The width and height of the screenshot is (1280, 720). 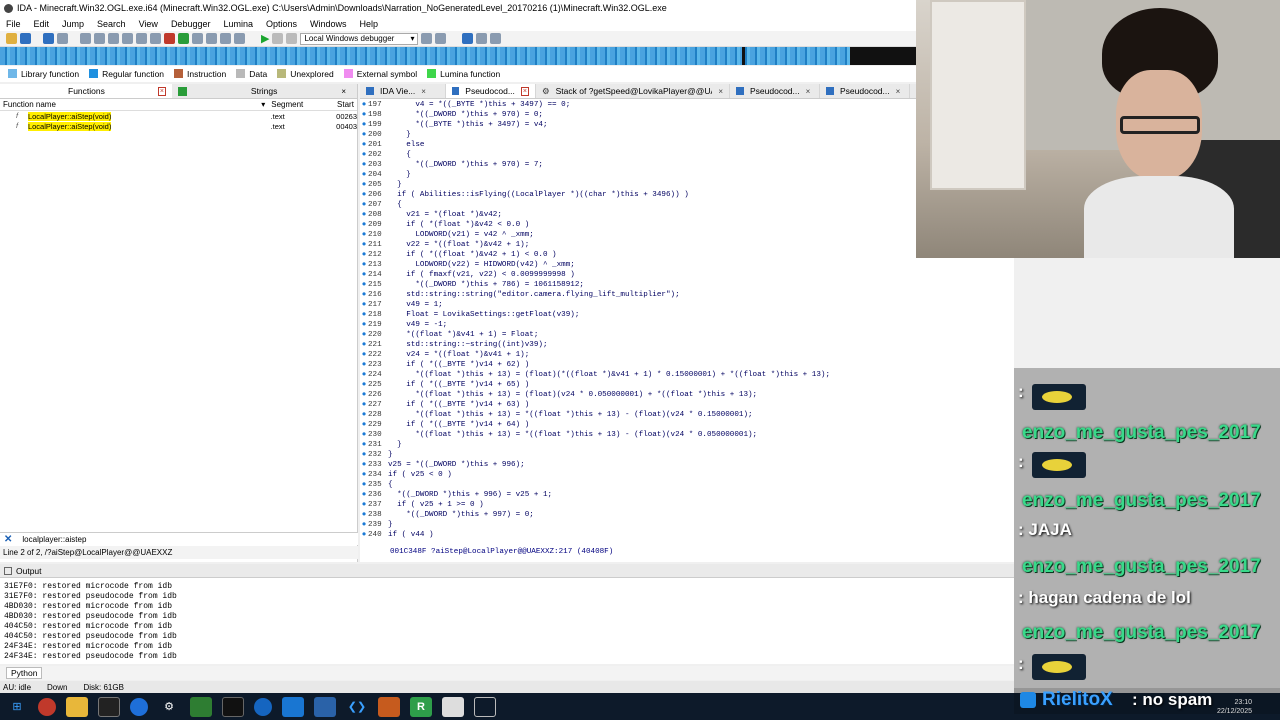 What do you see at coordinates (13, 24) in the screenshot?
I see `menu-file: File` at bounding box center [13, 24].